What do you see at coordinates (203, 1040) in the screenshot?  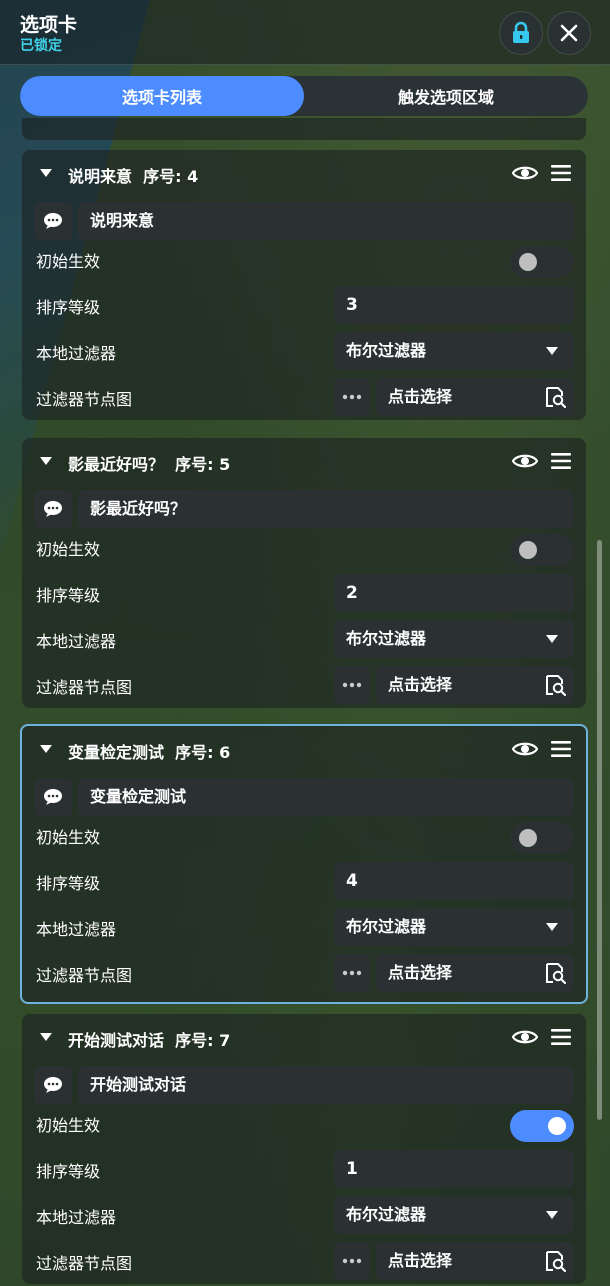 I see `card-index: 序号: 7` at bounding box center [203, 1040].